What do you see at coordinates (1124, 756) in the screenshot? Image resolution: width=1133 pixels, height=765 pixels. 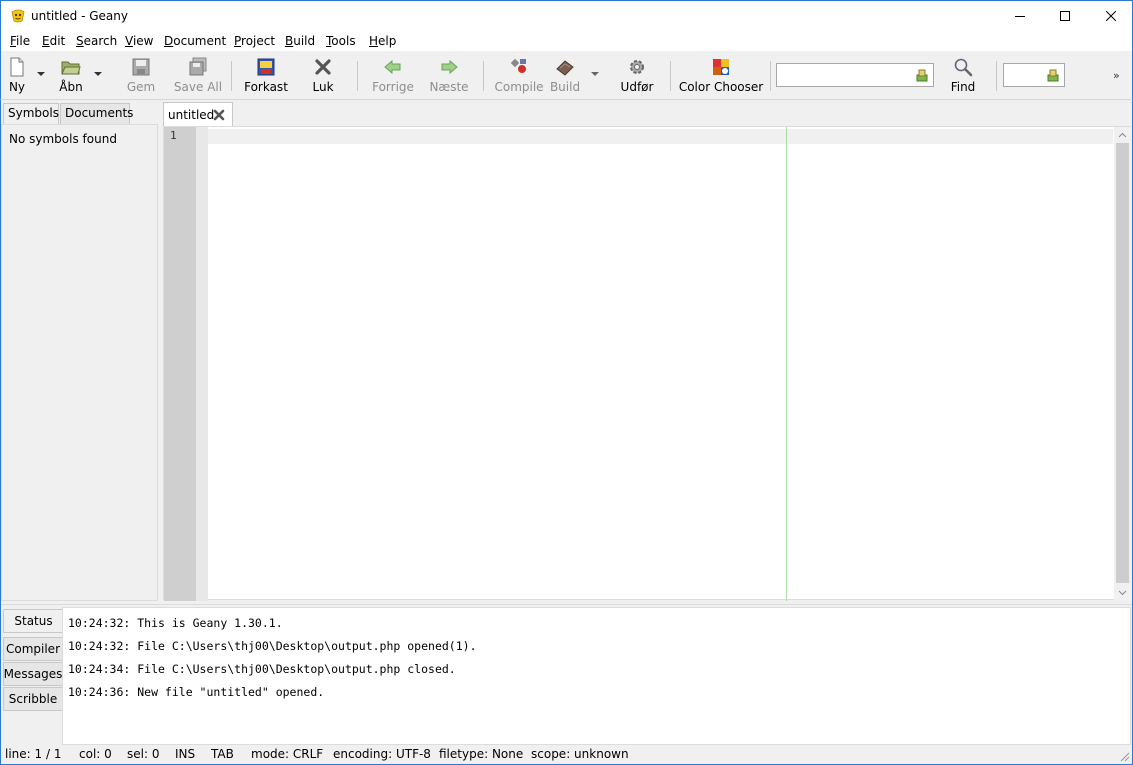 I see `resize-grip-icon` at bounding box center [1124, 756].